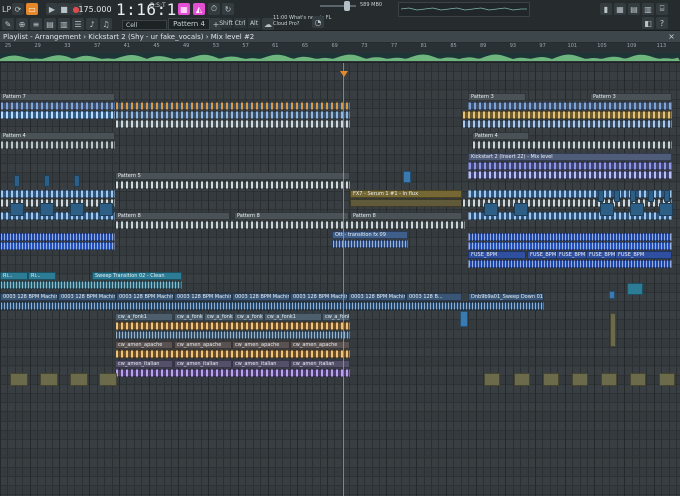 This screenshot has width=680, height=496. Describe the element at coordinates (22, 24) in the screenshot. I see `snap-magnet-icon: ⊕` at that location.